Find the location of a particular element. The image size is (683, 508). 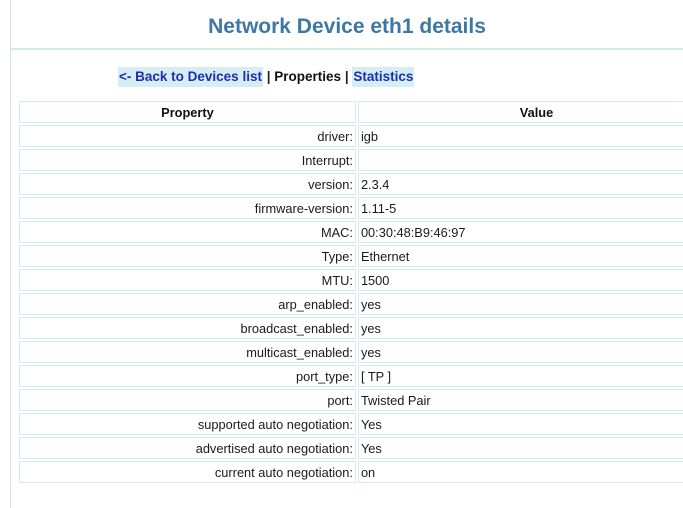

table-row: MAC: 00:30:48:B9:46:97 is located at coordinates (351, 232).